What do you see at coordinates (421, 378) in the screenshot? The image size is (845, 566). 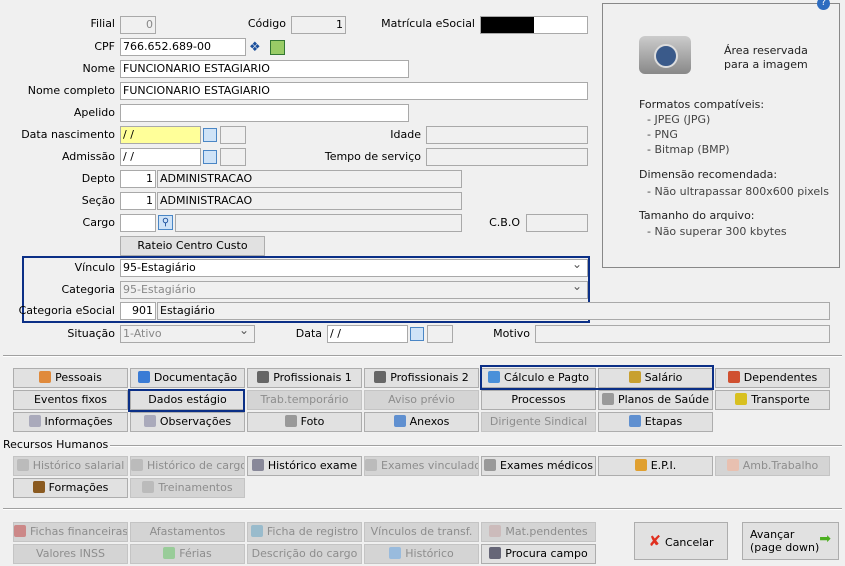 I see `profissionais-2-button: Profissionais 2` at bounding box center [421, 378].